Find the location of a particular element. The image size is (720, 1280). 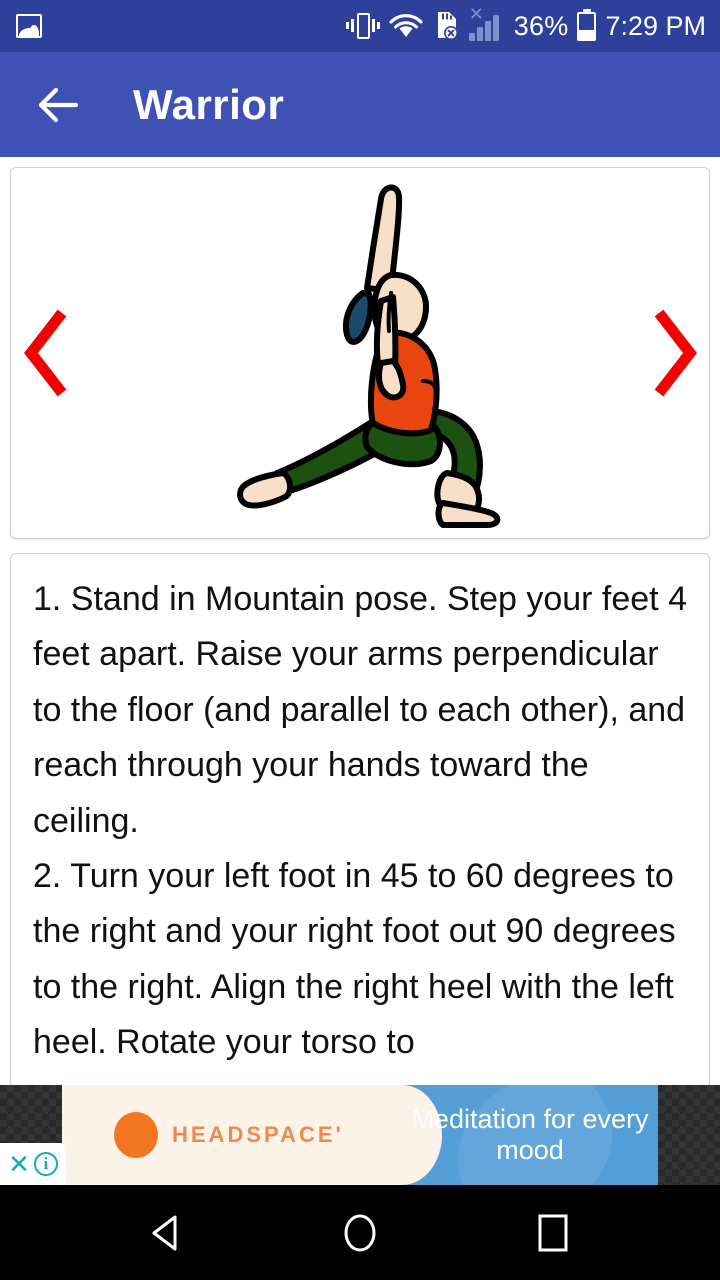

nav-home-circle-icon is located at coordinates (360, 1233).